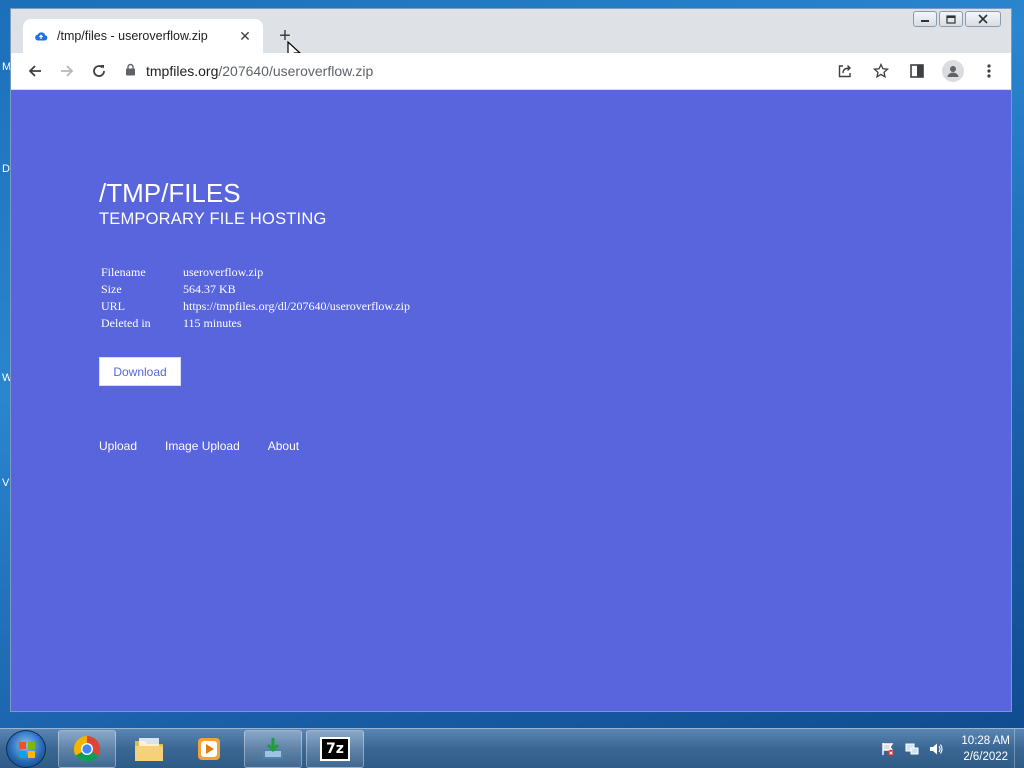 The height and width of the screenshot is (768, 1024). I want to click on media-player-icon, so click(209, 749).